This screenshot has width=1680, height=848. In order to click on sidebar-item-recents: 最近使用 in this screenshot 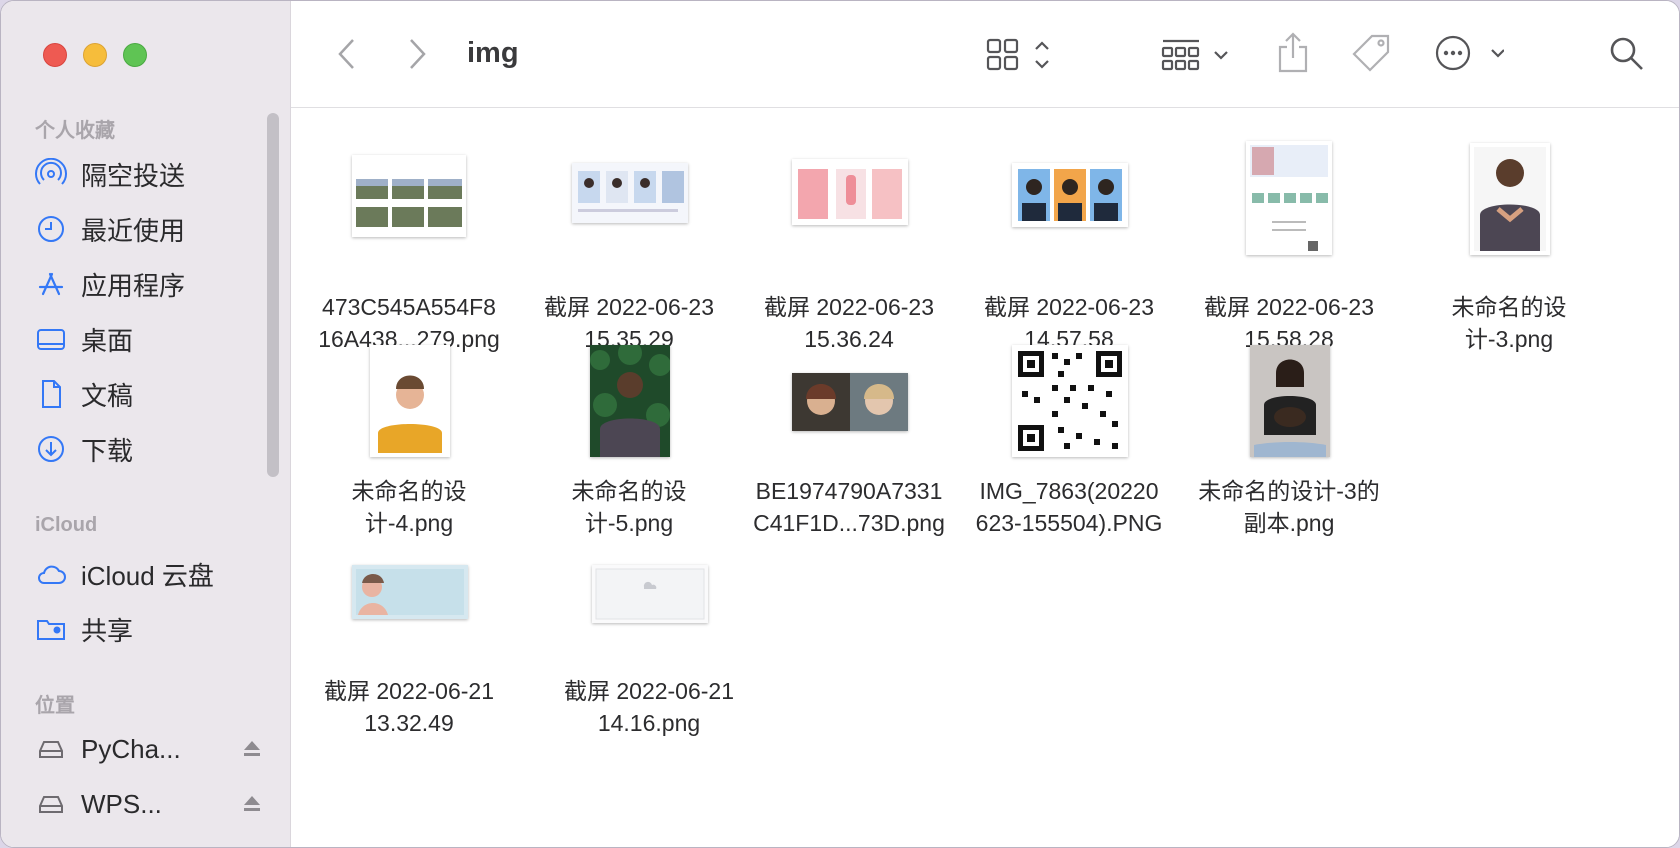, I will do `click(150, 229)`.